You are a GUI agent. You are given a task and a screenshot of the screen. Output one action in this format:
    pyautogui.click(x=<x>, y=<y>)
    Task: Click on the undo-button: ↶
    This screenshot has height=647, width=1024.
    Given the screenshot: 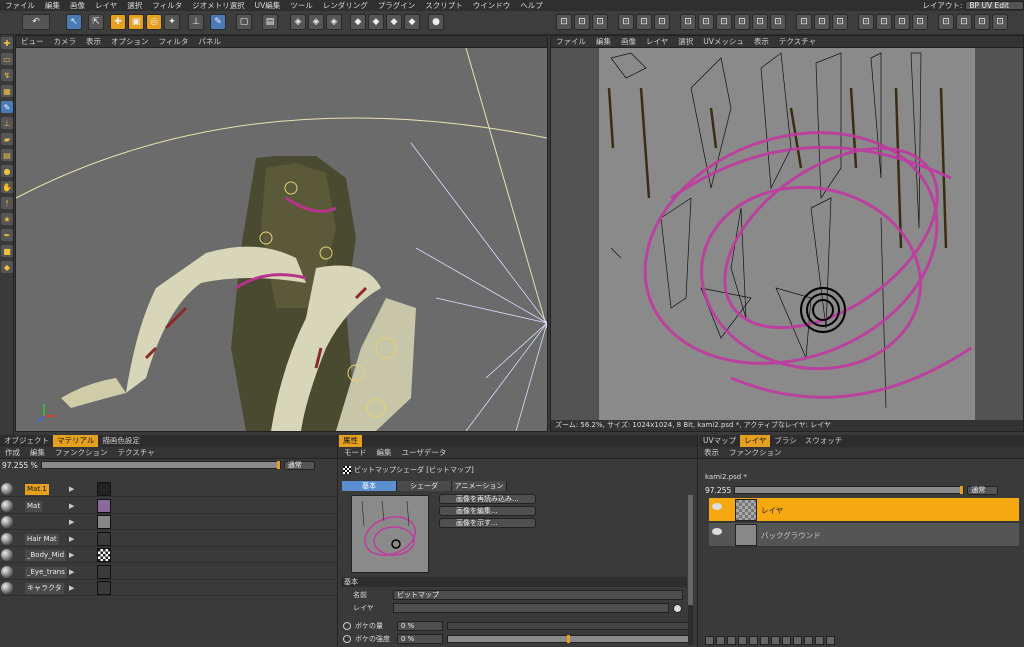 What is the action you would take?
    pyautogui.click(x=36, y=22)
    